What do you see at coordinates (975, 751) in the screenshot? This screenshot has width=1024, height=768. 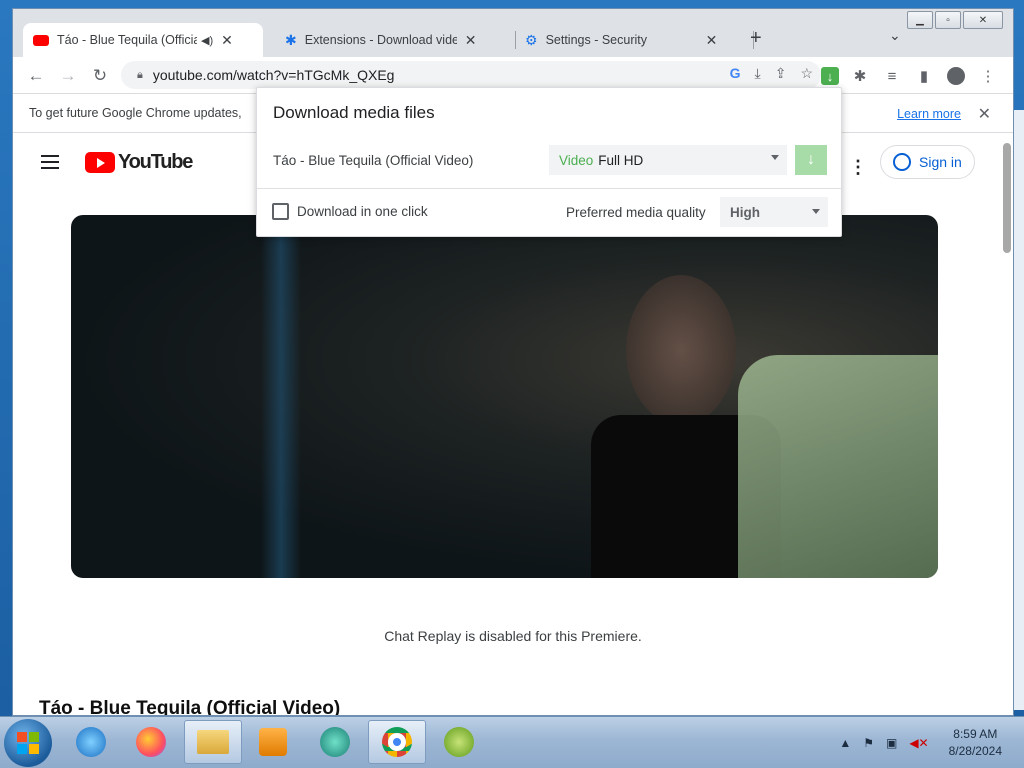 I see `clock-date: 8/28/2024` at bounding box center [975, 751].